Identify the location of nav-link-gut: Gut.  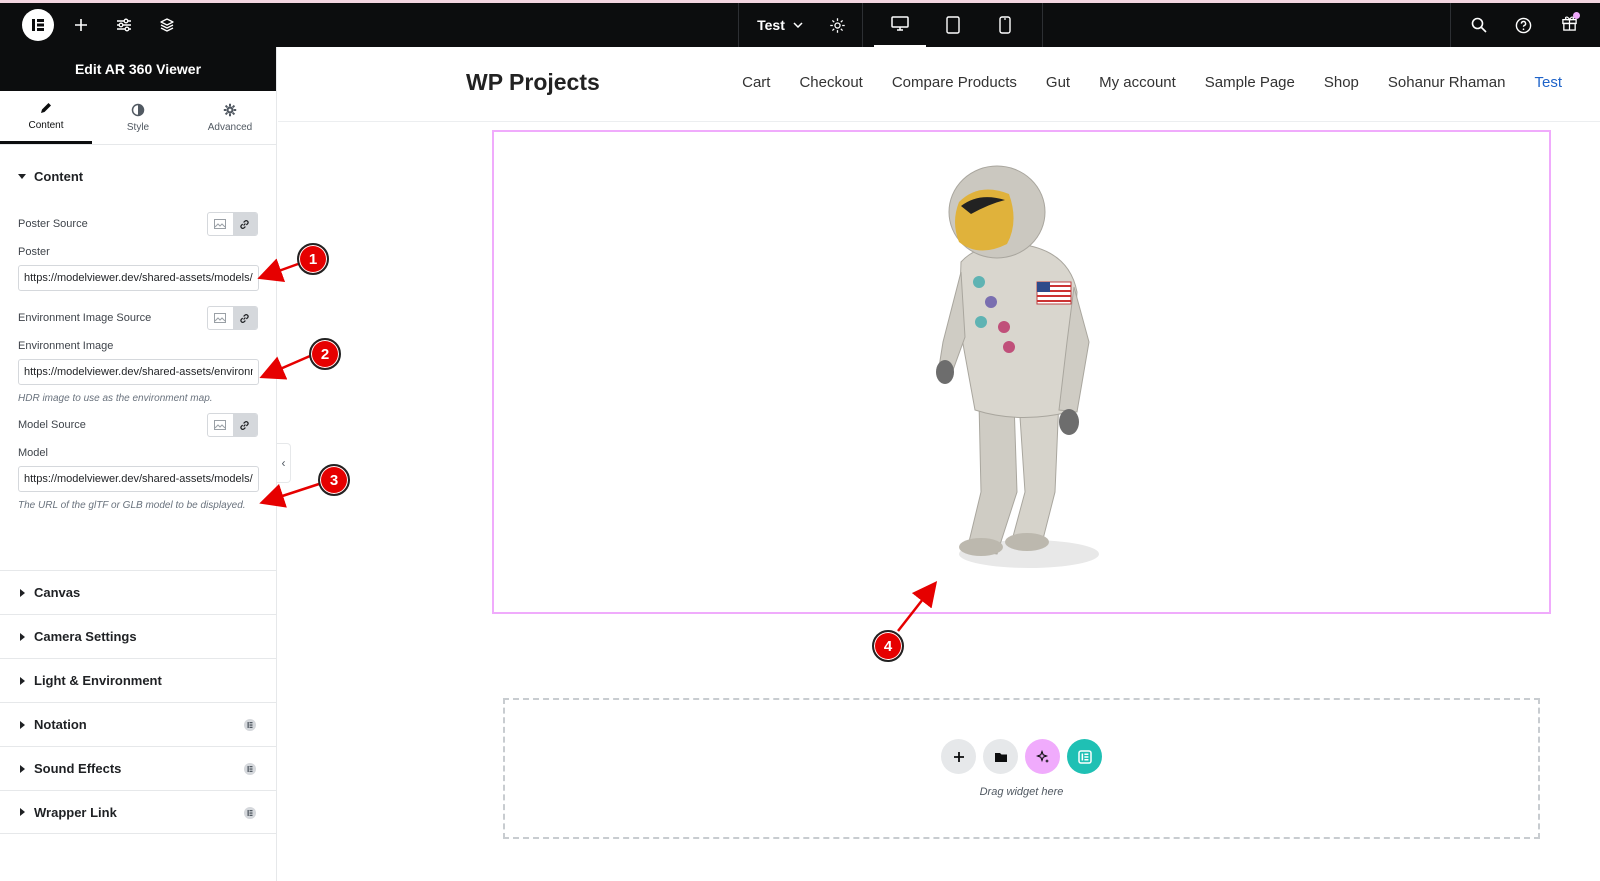
(1058, 82).